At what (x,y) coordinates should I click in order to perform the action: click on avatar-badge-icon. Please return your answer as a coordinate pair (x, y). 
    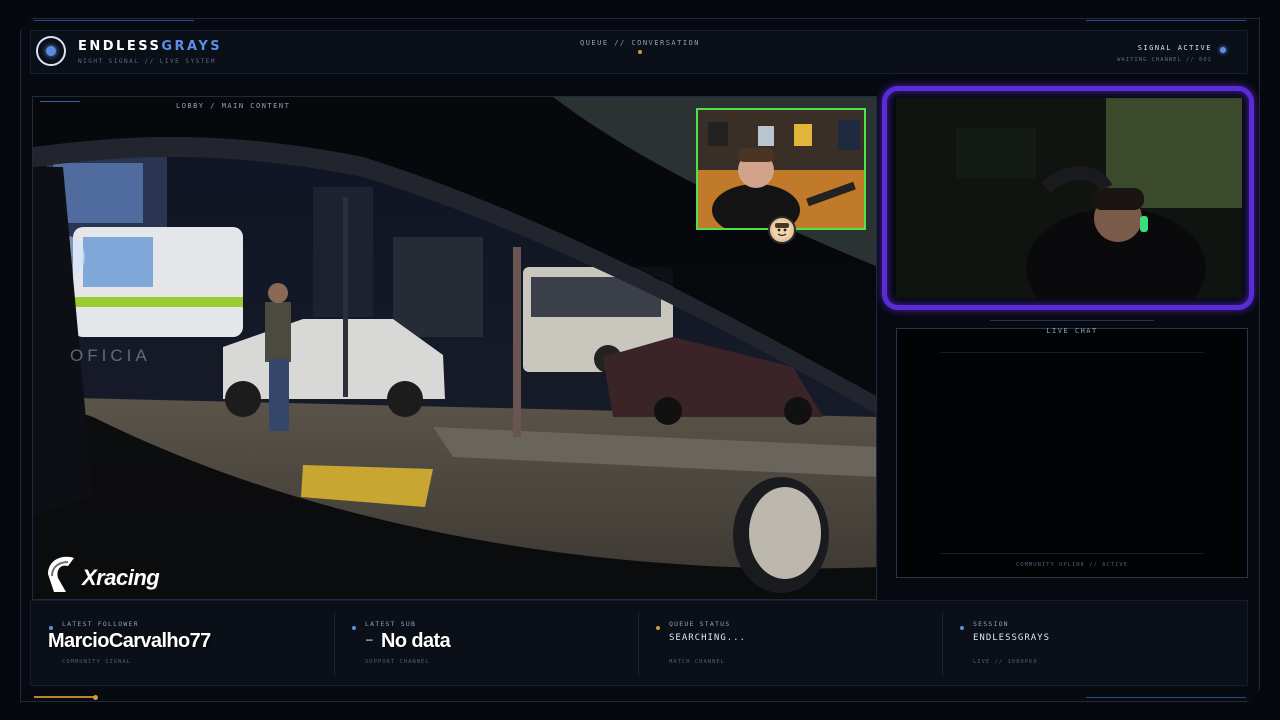
    Looking at the image, I should click on (782, 230).